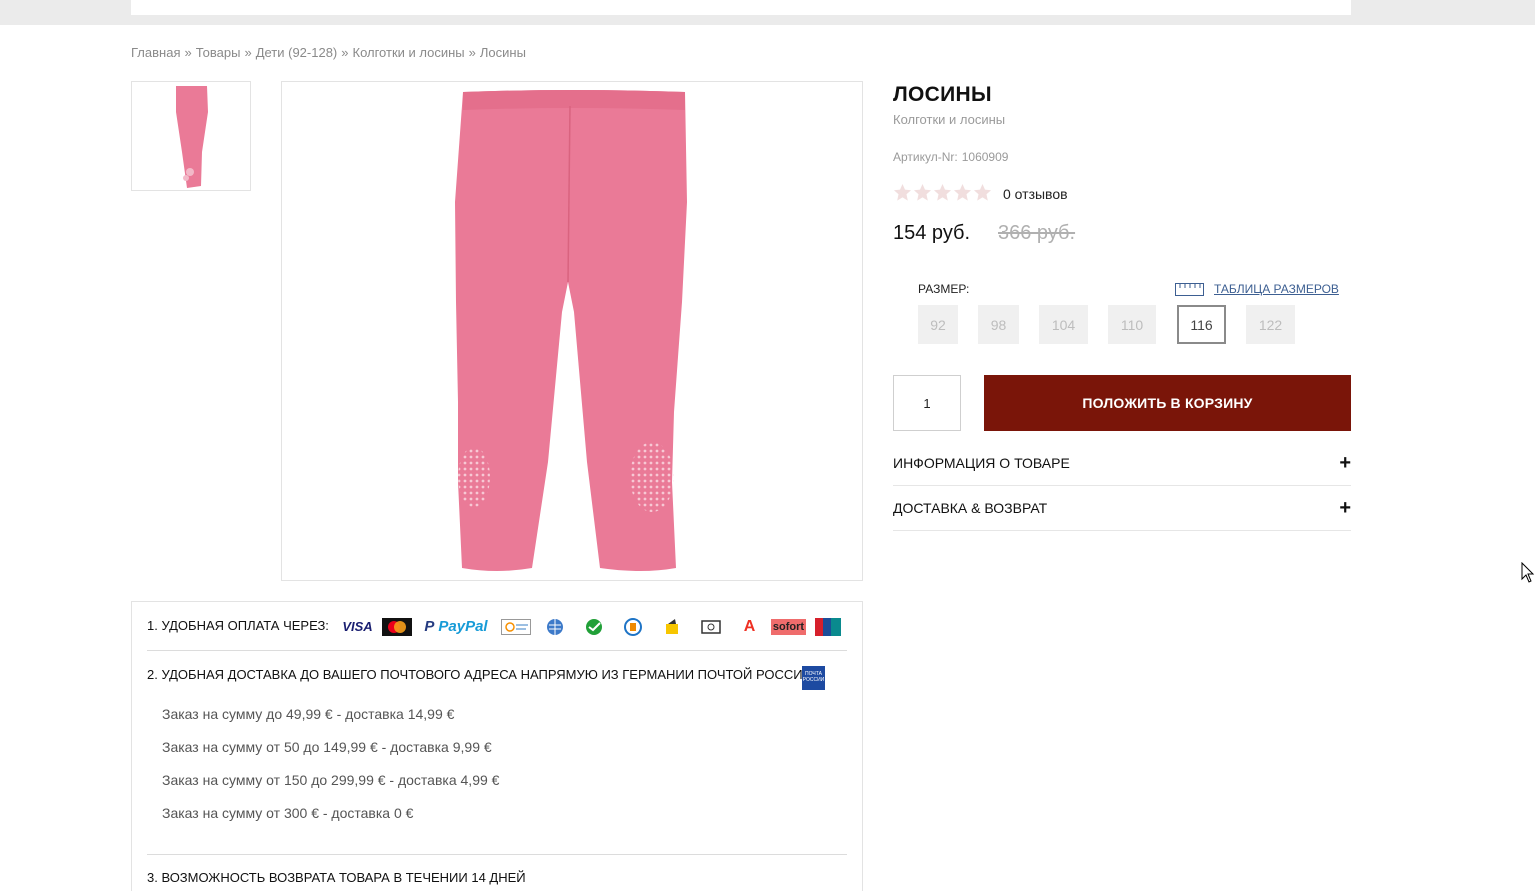 This screenshot has height=891, width=1535. Describe the element at coordinates (938, 324) in the screenshot. I see `size-option-92: 92` at that location.